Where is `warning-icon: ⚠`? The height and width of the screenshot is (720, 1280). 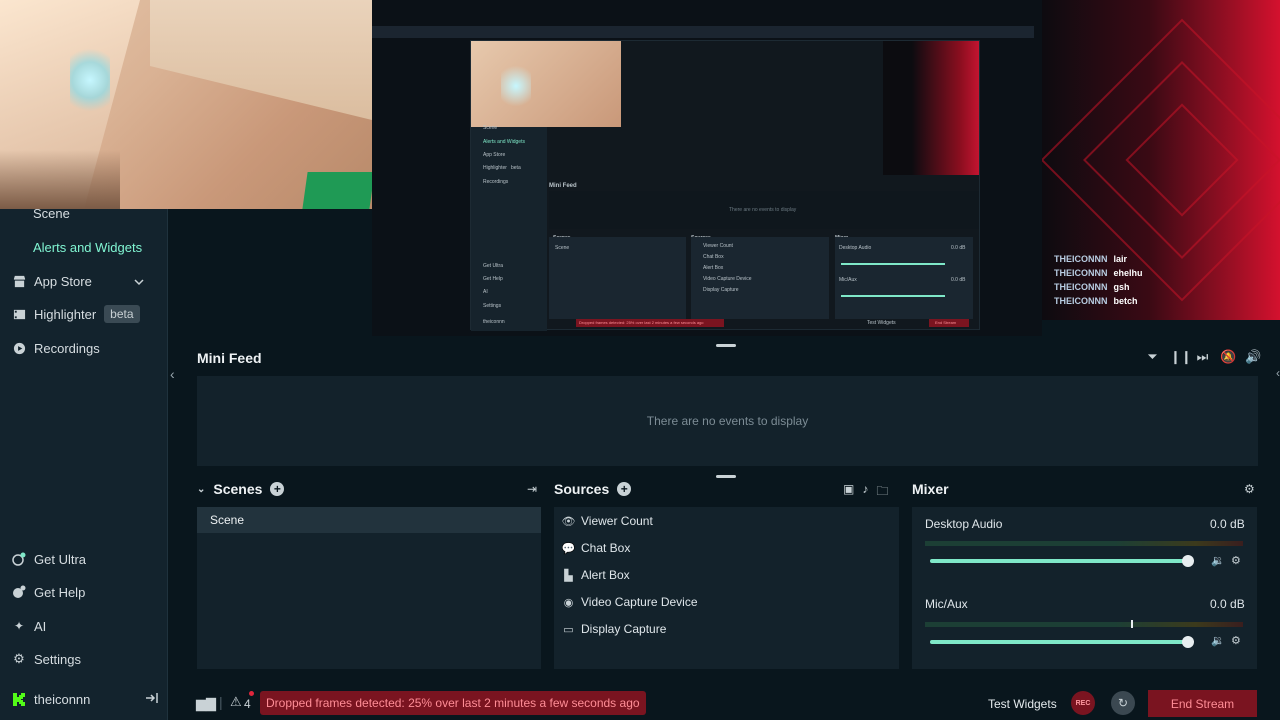 warning-icon: ⚠ is located at coordinates (236, 702).